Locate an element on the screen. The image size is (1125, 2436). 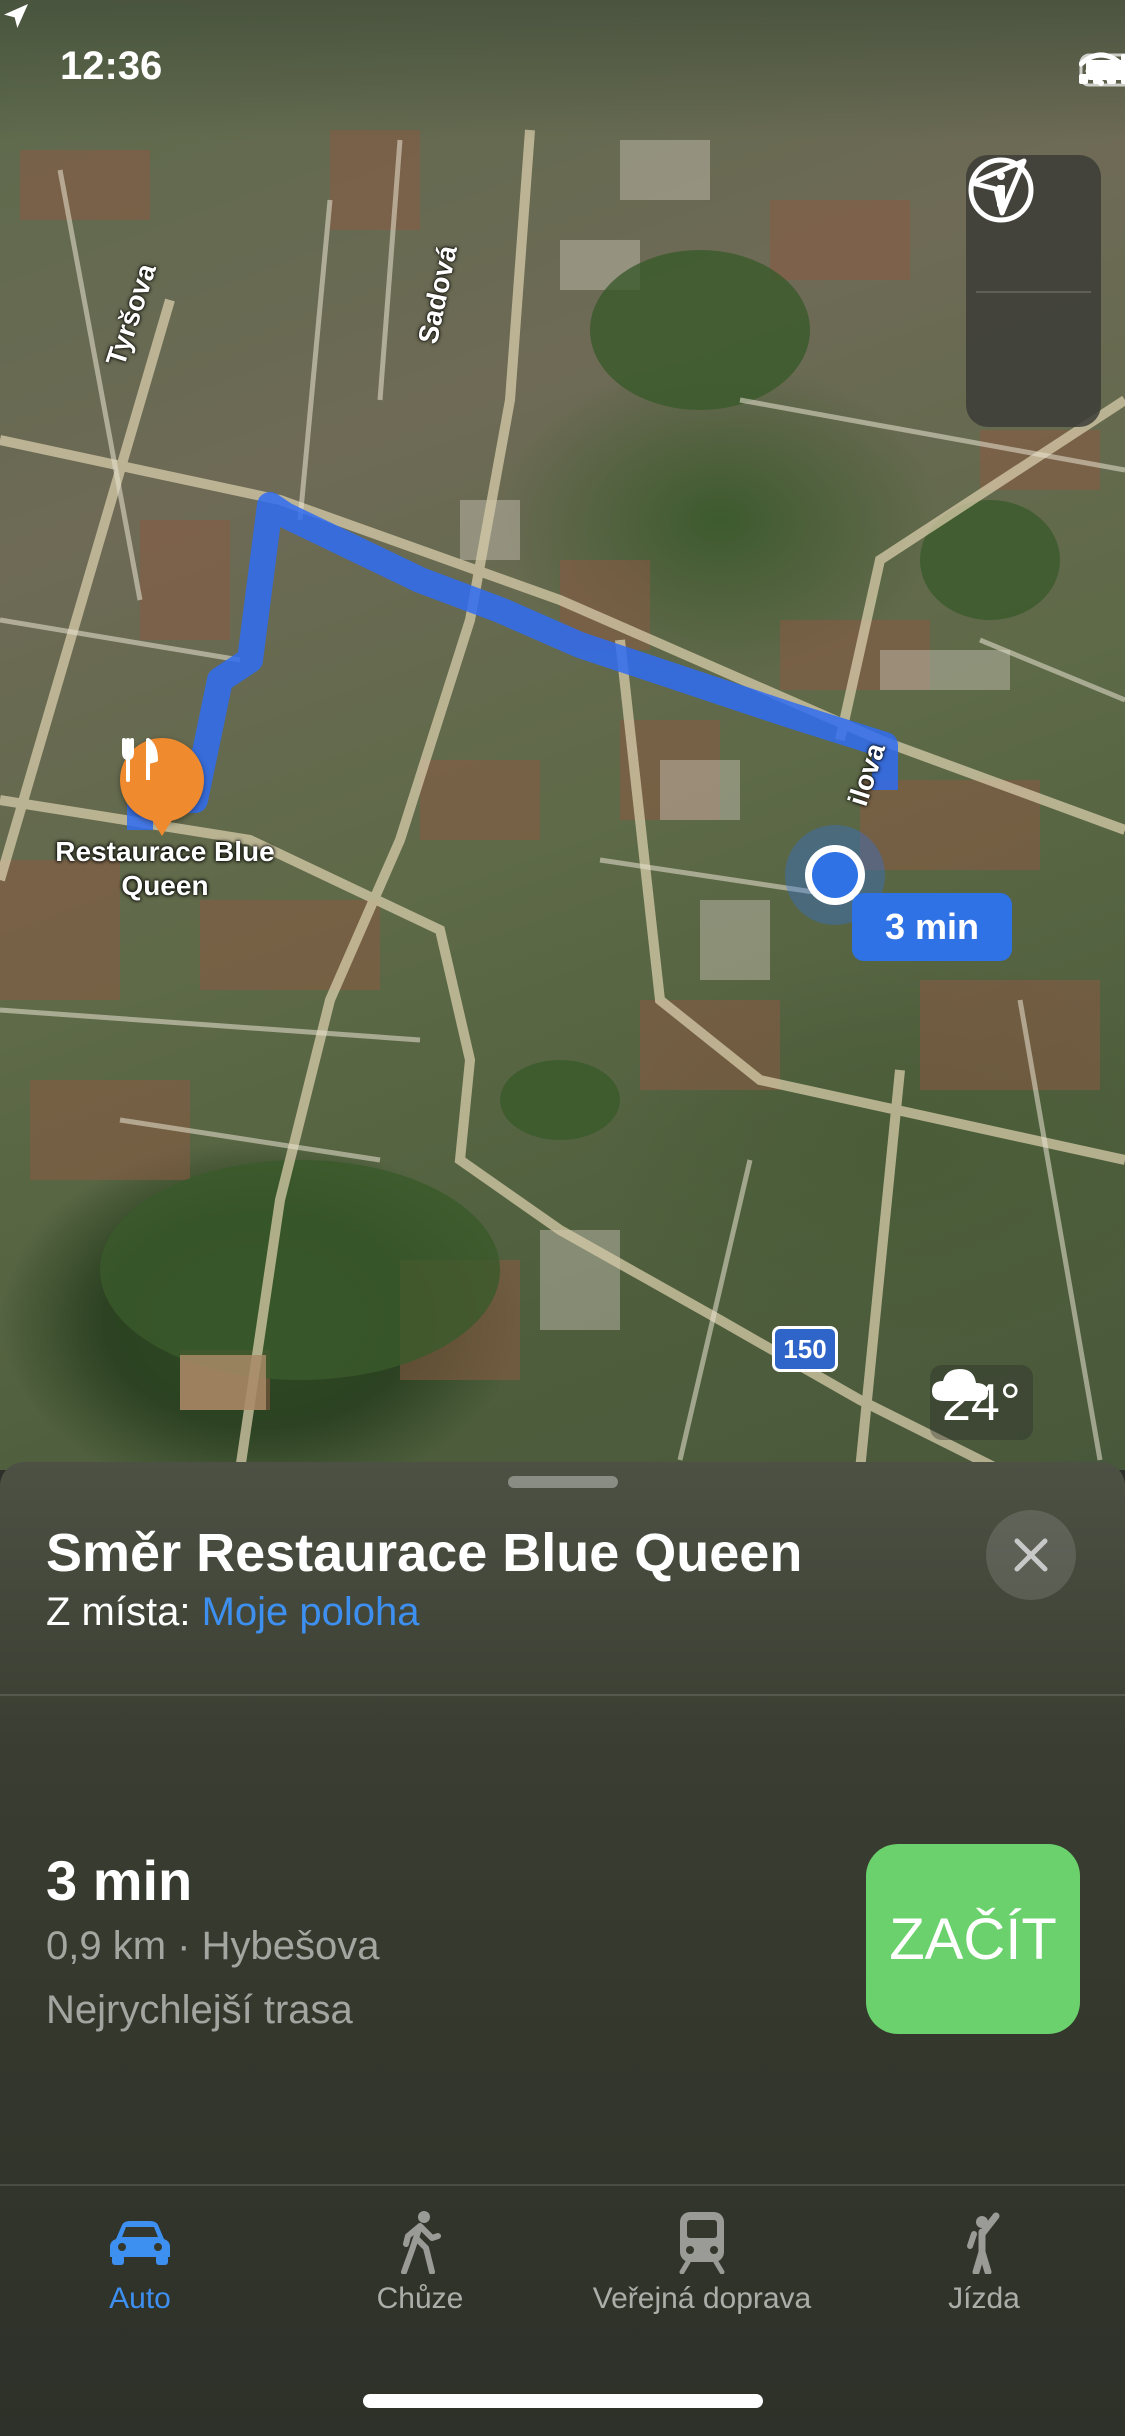
location-arrow-icon is located at coordinates (998, 187).